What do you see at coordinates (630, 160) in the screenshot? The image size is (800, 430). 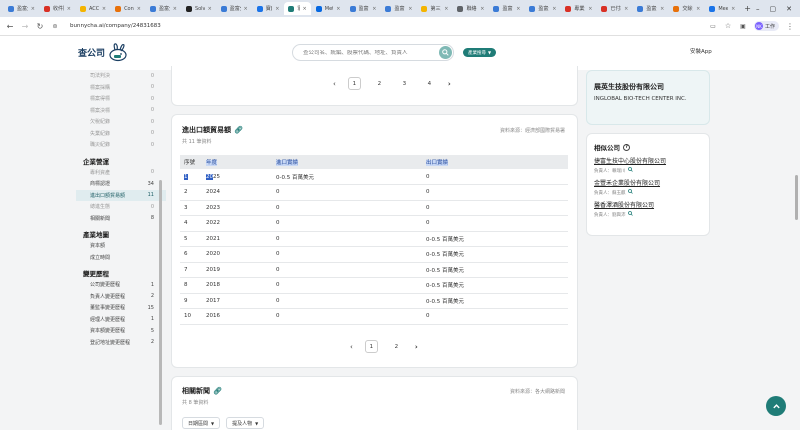 I see `similar-company-link: 捷富生技中心股份有限公司` at bounding box center [630, 160].